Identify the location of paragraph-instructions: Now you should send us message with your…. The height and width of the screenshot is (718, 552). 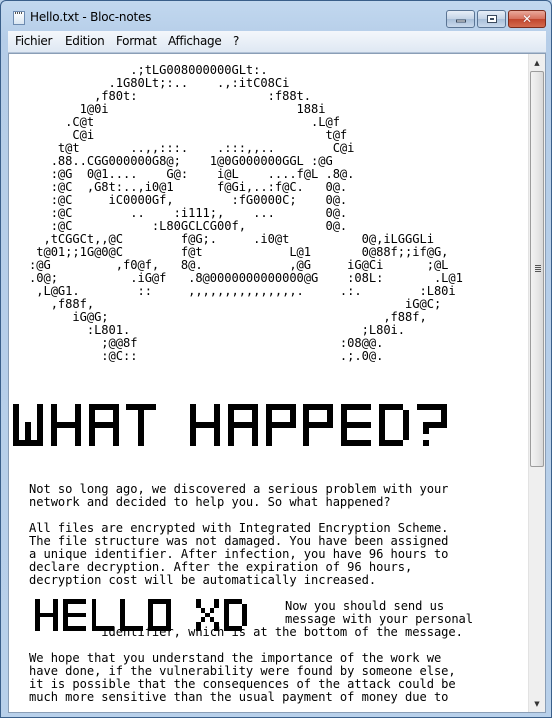
(379, 612).